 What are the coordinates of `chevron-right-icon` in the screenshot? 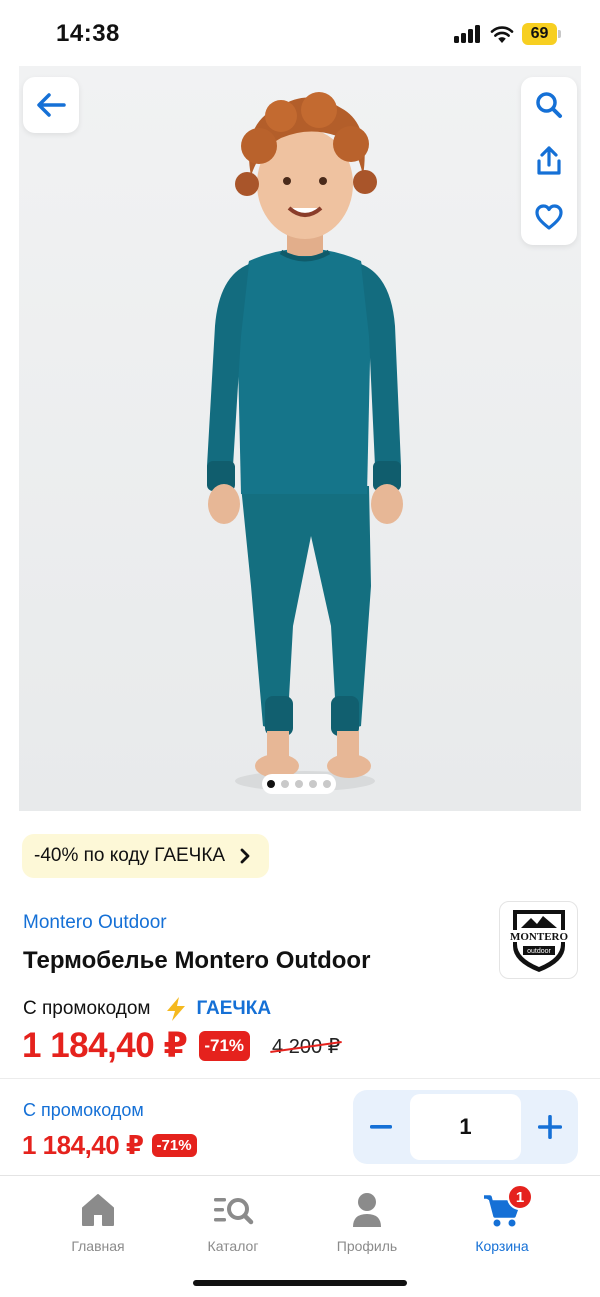 It's located at (245, 856).